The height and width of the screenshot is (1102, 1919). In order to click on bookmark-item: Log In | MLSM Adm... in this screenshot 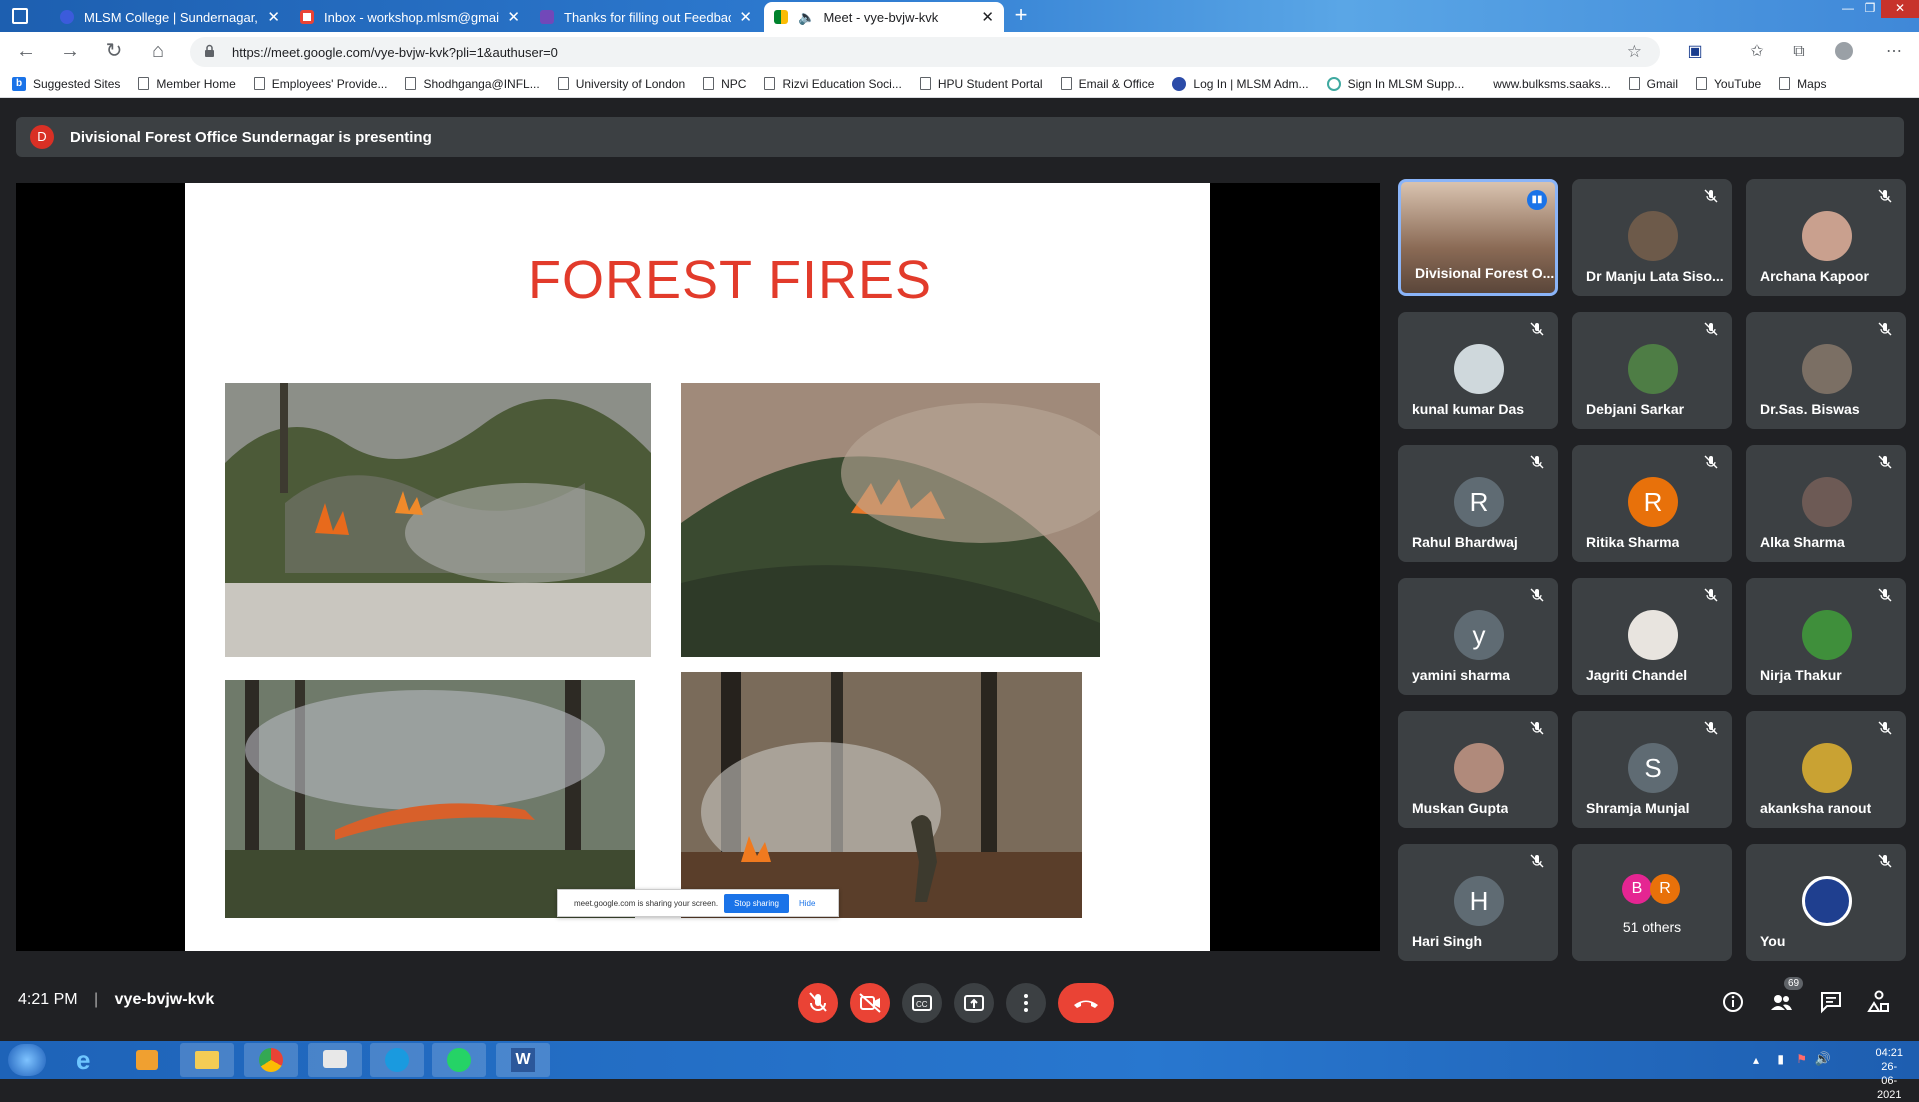, I will do `click(1240, 83)`.